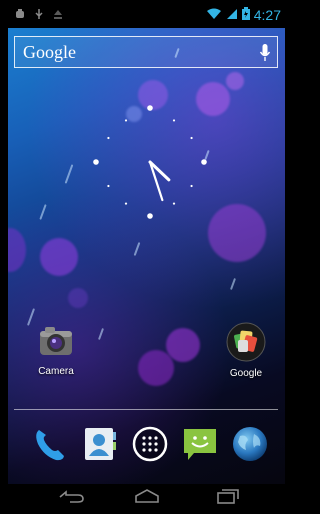 The height and width of the screenshot is (514, 320). Describe the element at coordinates (246, 373) in the screenshot. I see `google-label: Google` at that location.